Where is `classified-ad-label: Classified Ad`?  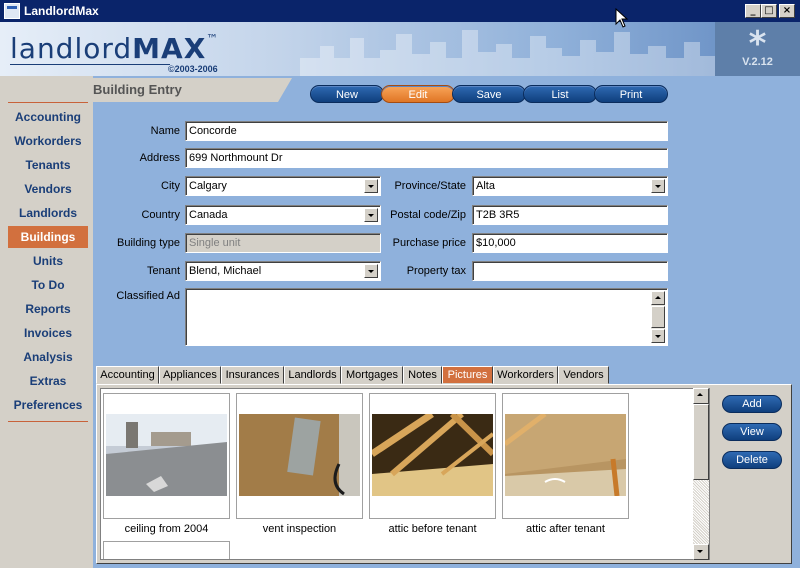
classified-ad-label: Classified Ad is located at coordinates (148, 296).